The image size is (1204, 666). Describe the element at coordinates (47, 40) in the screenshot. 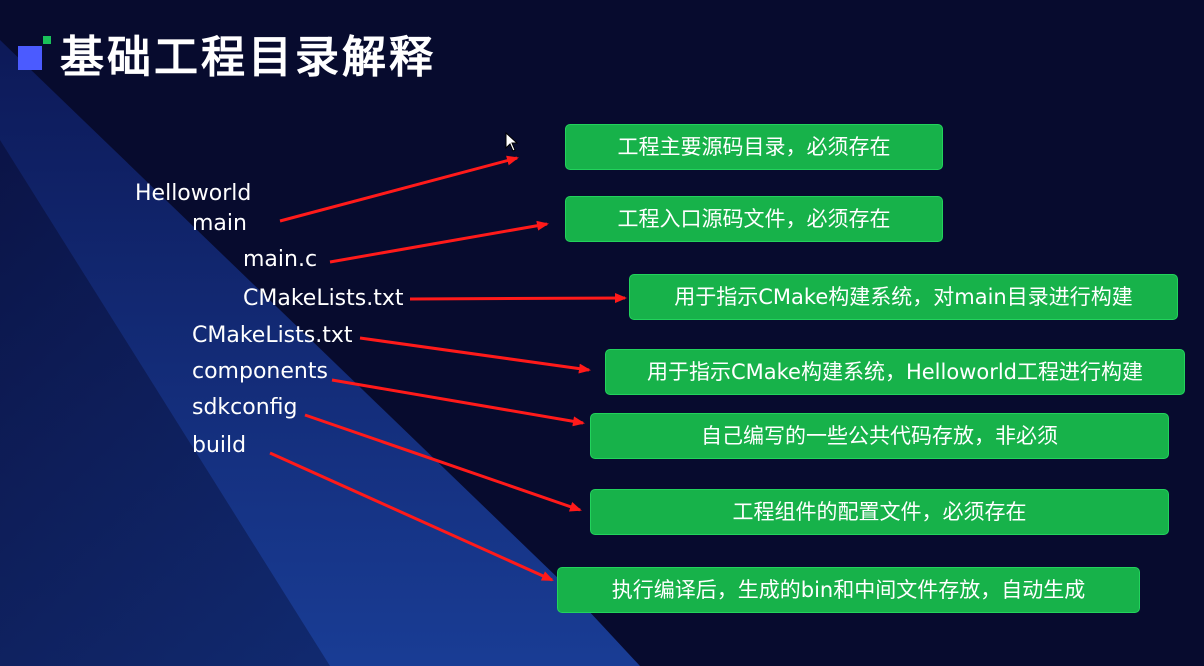

I see `title-dot-icon` at that location.